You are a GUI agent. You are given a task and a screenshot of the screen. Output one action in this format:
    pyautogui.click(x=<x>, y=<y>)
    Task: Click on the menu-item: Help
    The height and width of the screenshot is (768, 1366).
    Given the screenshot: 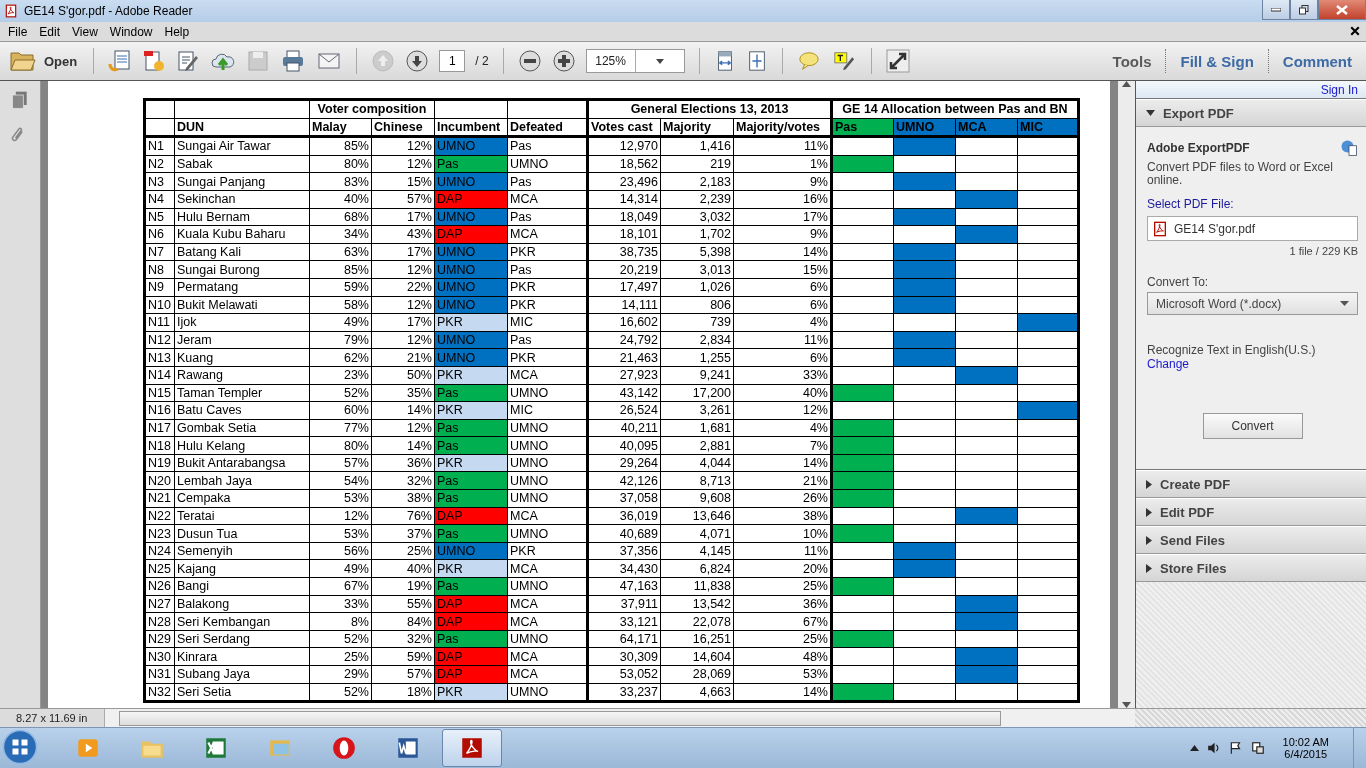 What is the action you would take?
    pyautogui.click(x=177, y=31)
    